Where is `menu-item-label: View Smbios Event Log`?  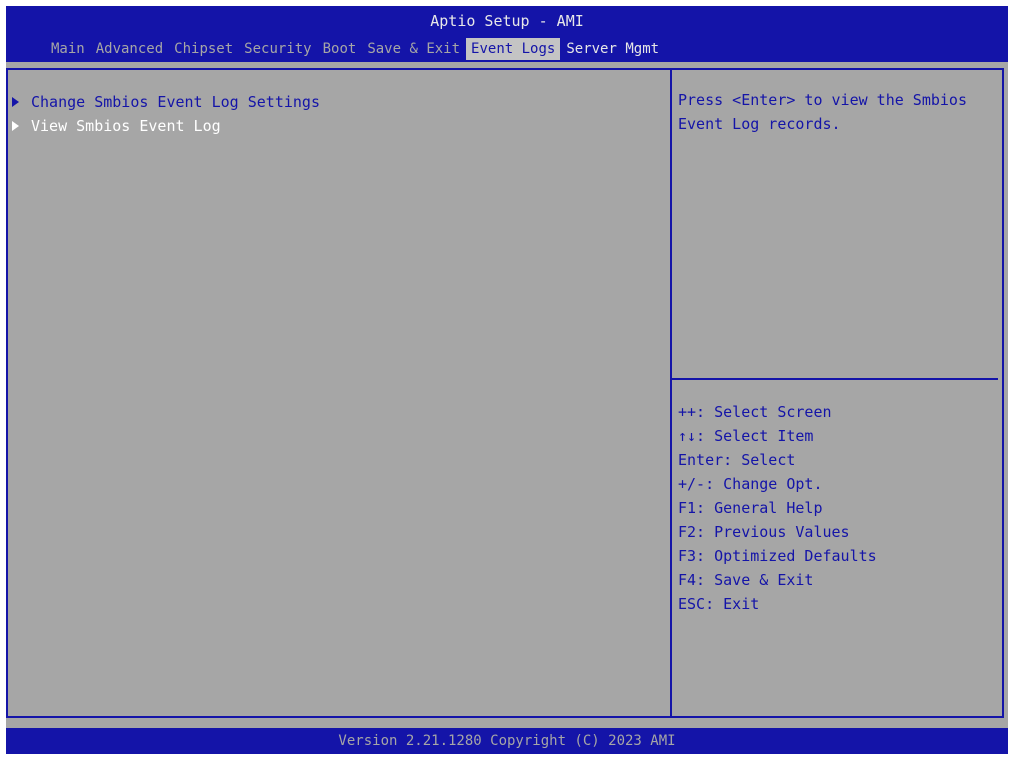 menu-item-label: View Smbios Event Log is located at coordinates (126, 126).